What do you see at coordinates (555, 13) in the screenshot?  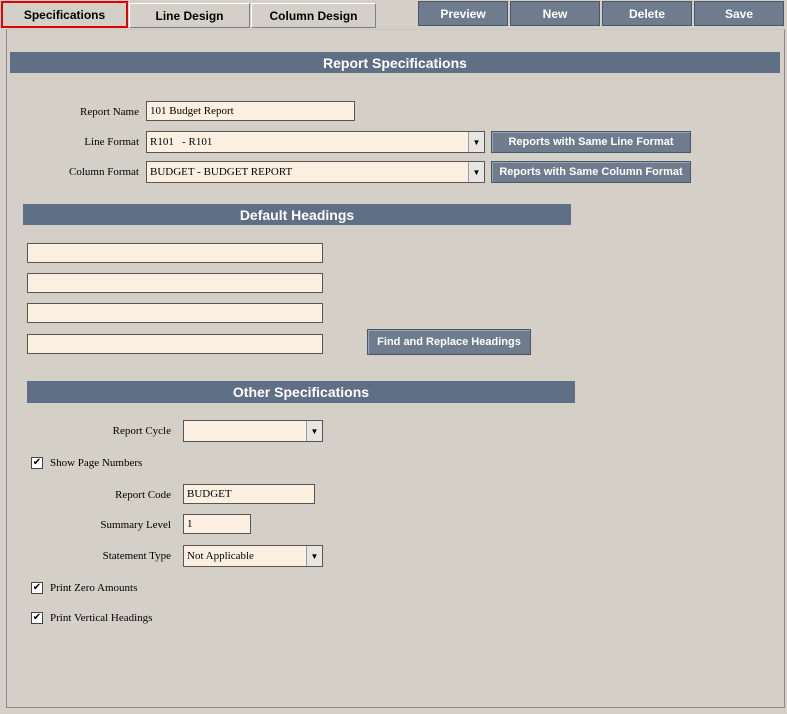 I see `new-button: New` at bounding box center [555, 13].